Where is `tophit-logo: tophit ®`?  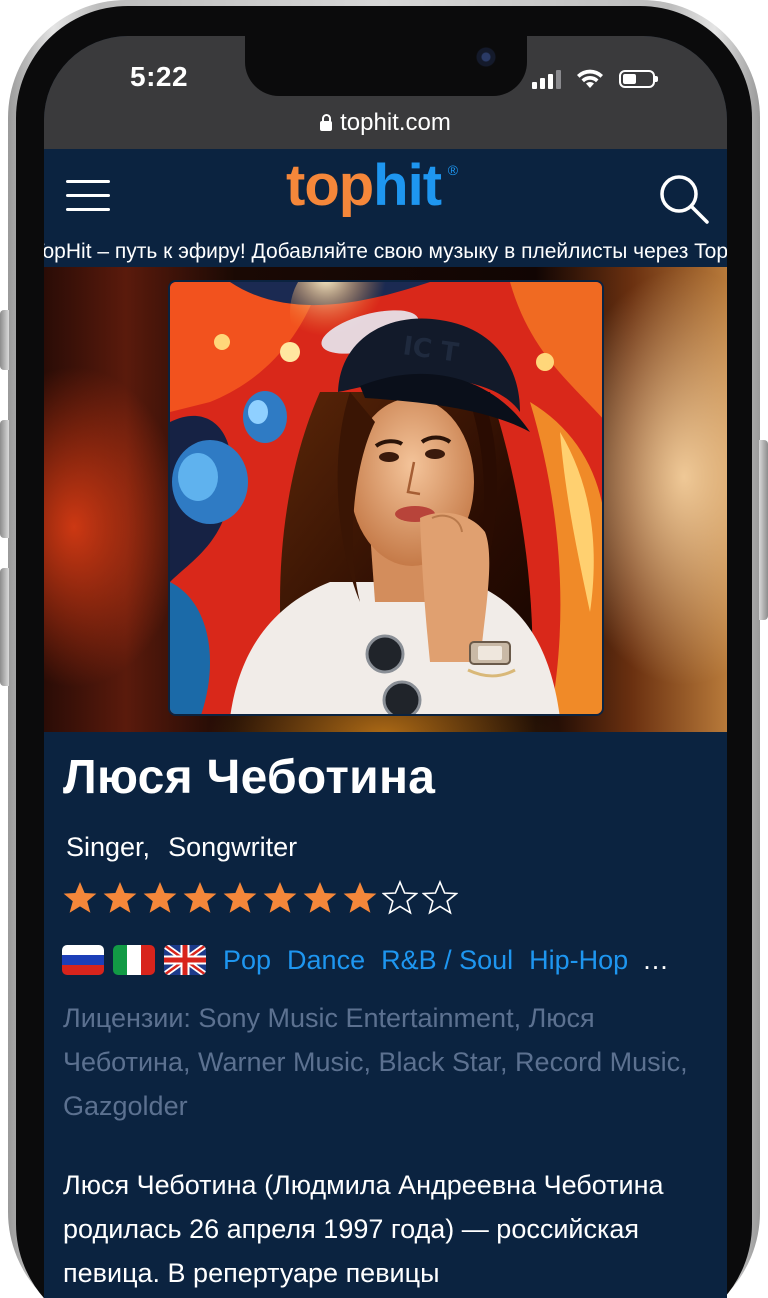
tophit-logo: tophit ® is located at coordinates (372, 186).